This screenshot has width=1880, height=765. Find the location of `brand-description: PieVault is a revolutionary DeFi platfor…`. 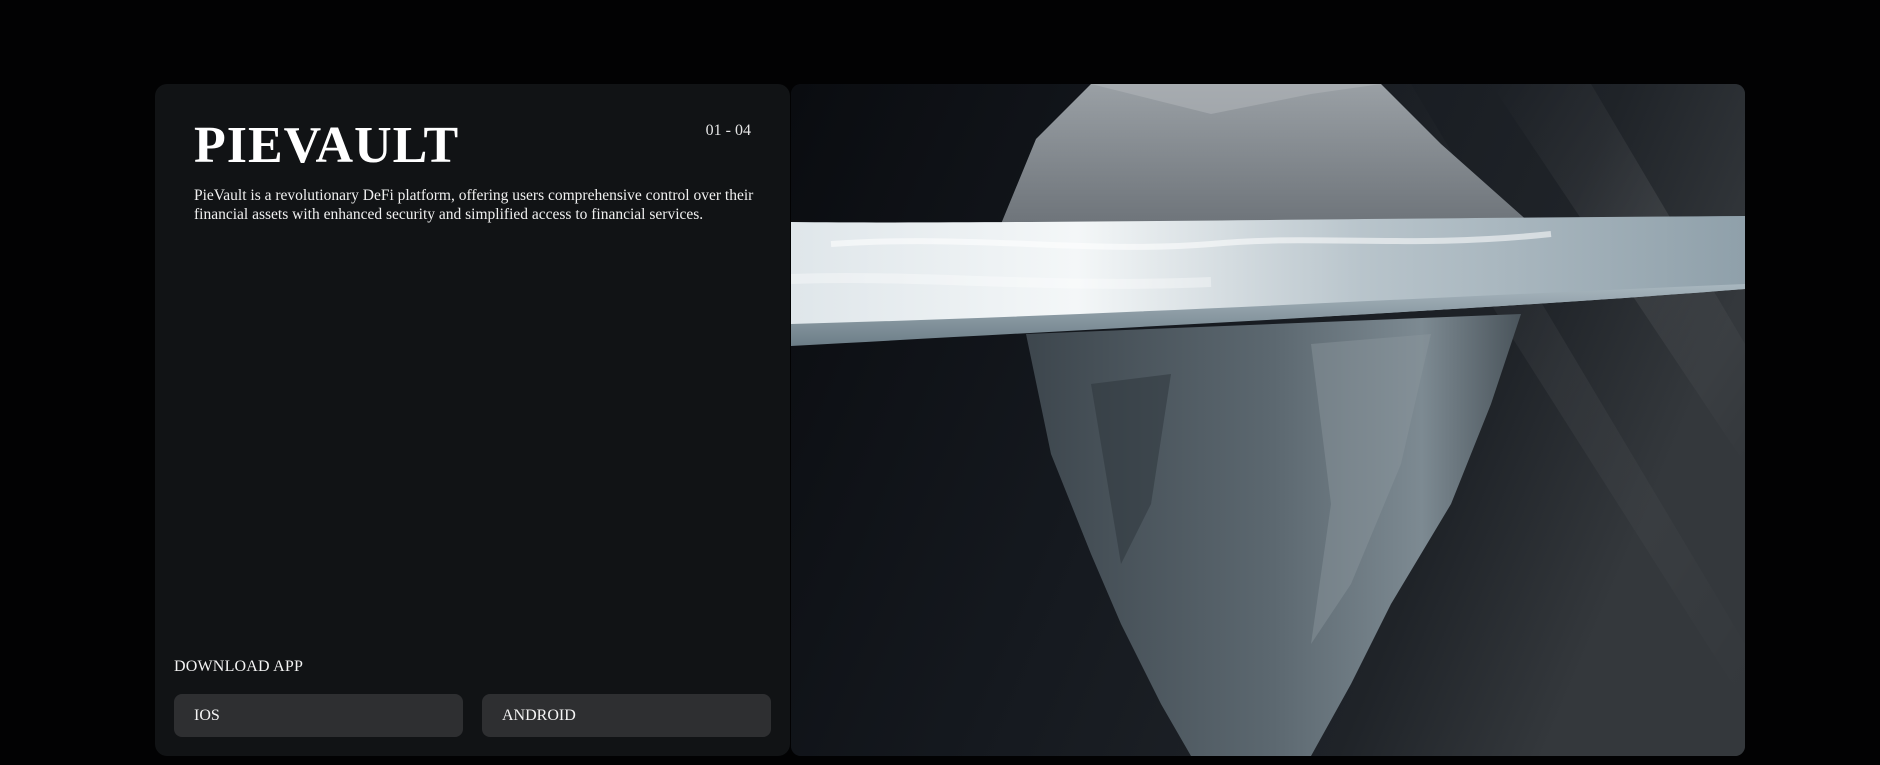

brand-description: PieVault is a revolutionary DeFi platfor… is located at coordinates (474, 205).